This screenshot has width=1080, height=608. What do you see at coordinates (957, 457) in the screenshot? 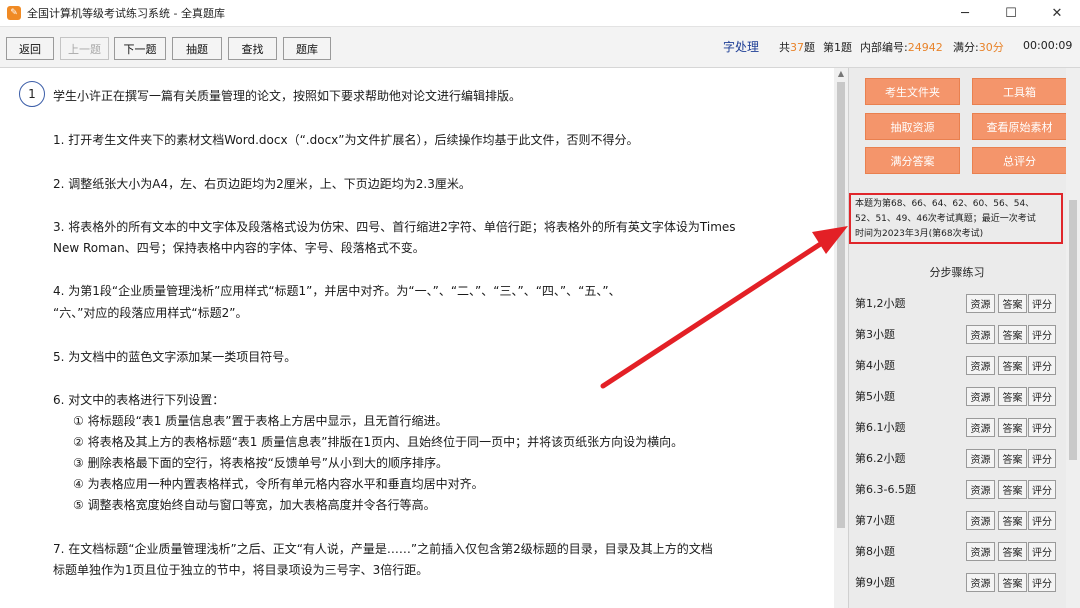
I see `step-row: 第6.2小题 资源 答案 评分` at bounding box center [957, 457].